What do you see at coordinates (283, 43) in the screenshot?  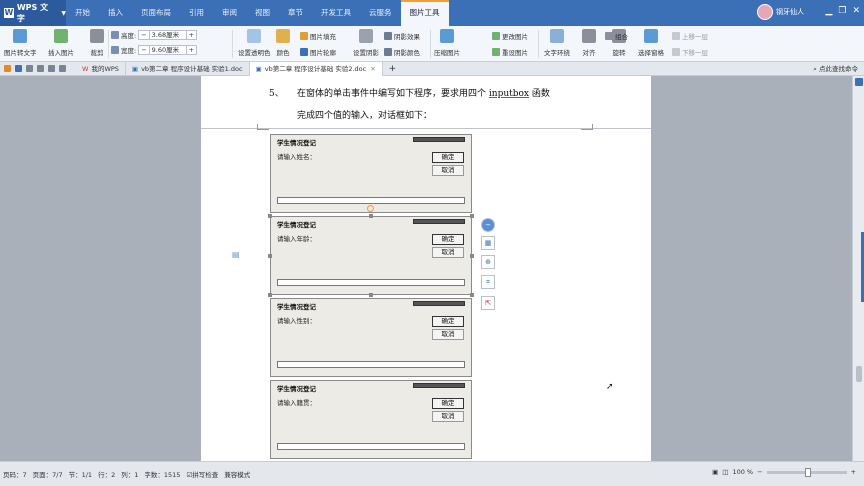 I see `color-button: 颜色` at bounding box center [283, 43].